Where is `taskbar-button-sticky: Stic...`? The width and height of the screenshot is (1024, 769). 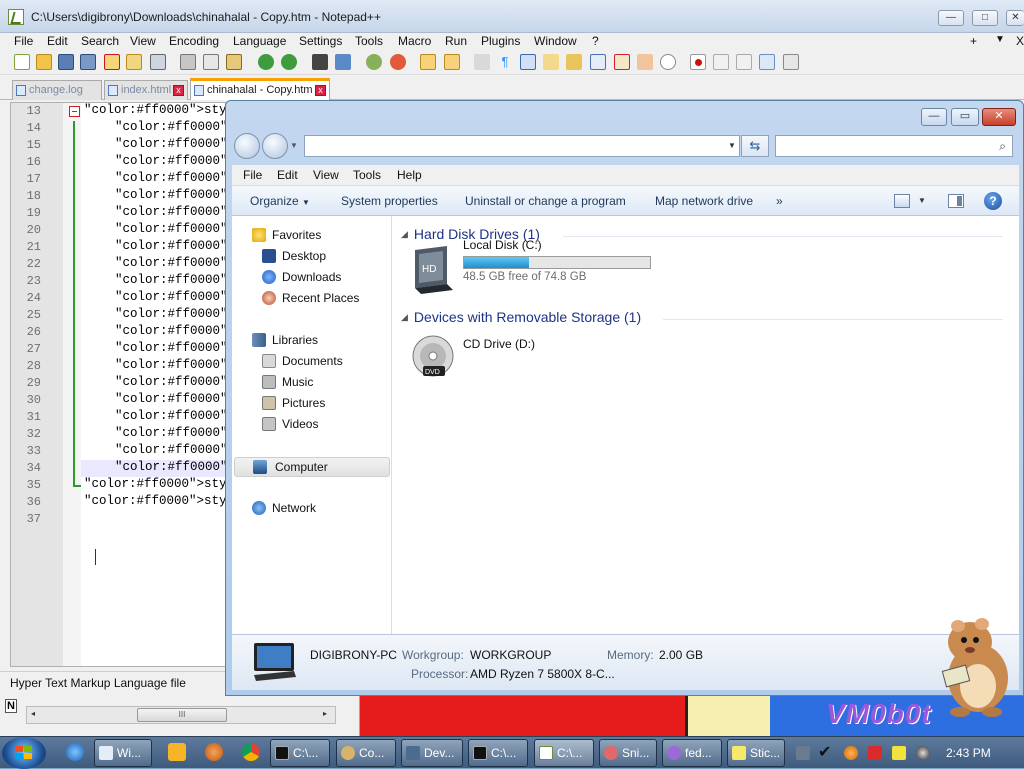 taskbar-button-sticky: Stic... is located at coordinates (756, 753).